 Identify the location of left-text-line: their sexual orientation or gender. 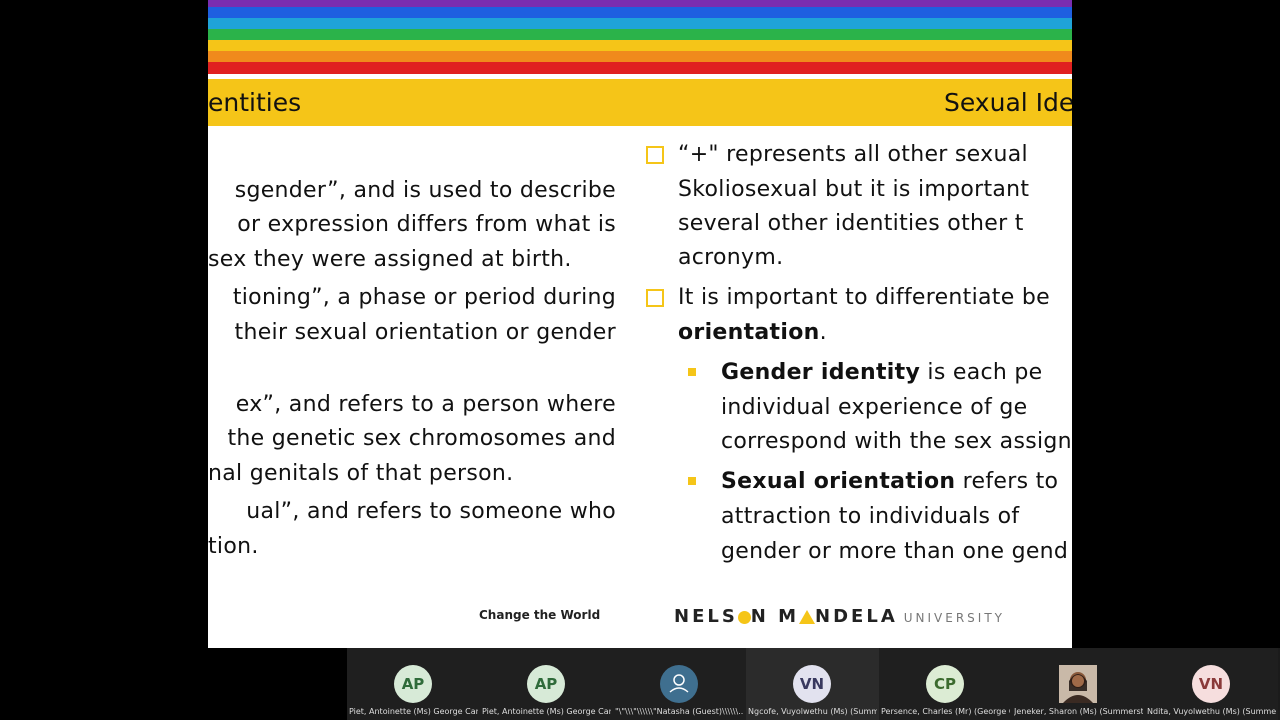
(425, 332).